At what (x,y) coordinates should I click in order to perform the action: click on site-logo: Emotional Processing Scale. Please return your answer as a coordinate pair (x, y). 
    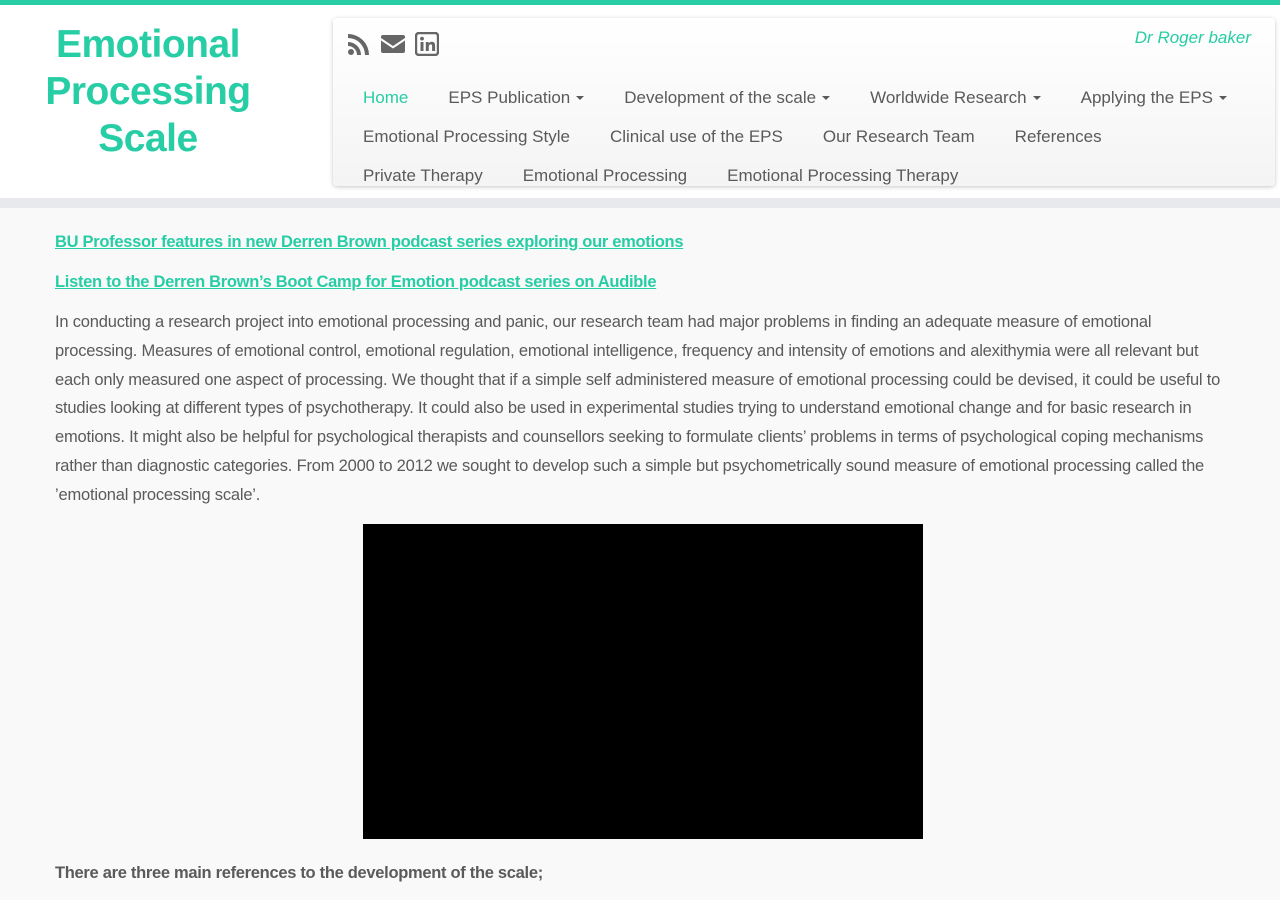
    Looking at the image, I should click on (148, 91).